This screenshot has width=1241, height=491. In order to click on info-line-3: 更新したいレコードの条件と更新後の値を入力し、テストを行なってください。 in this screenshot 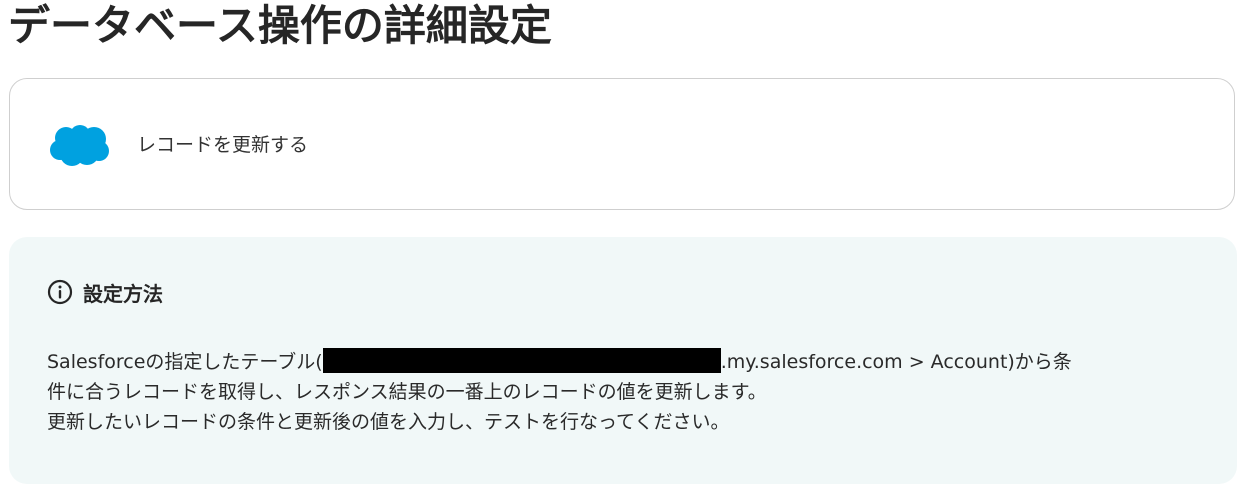, I will do `click(388, 422)`.